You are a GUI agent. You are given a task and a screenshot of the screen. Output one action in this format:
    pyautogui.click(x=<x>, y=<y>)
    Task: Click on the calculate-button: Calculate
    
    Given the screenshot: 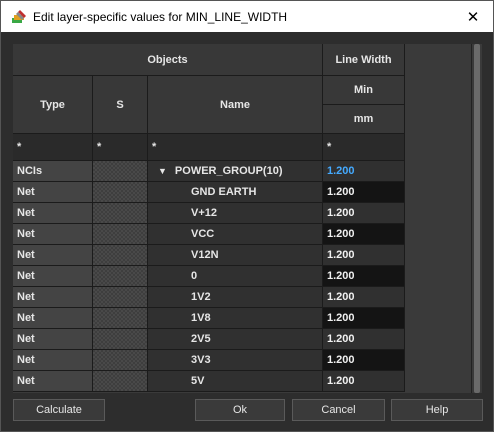 What is the action you would take?
    pyautogui.click(x=59, y=410)
    